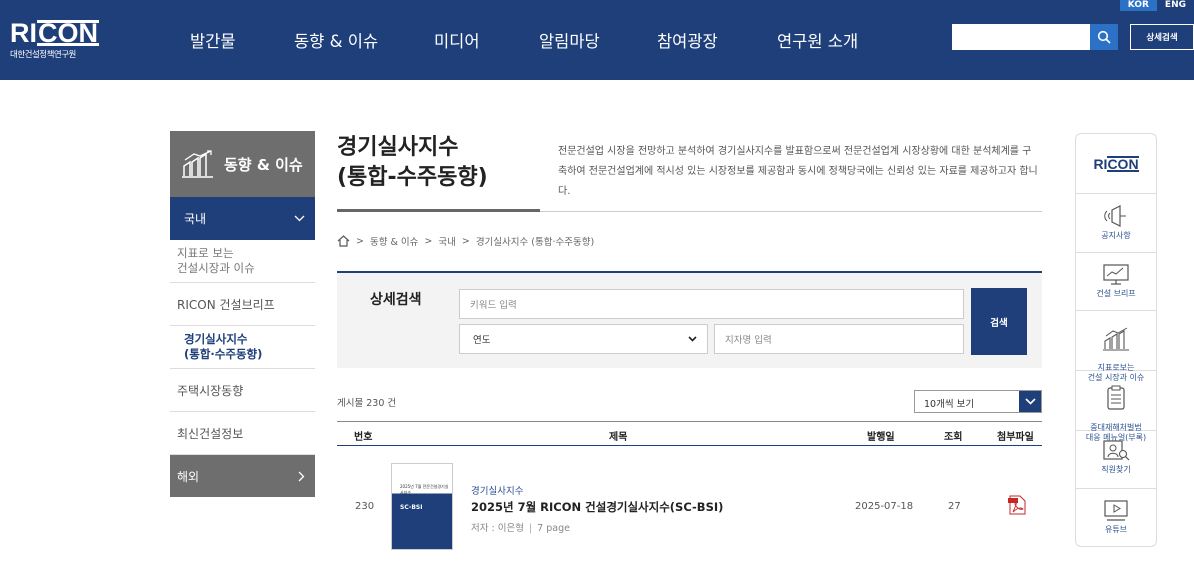  I want to click on monitor-chart-icon, so click(1116, 274).